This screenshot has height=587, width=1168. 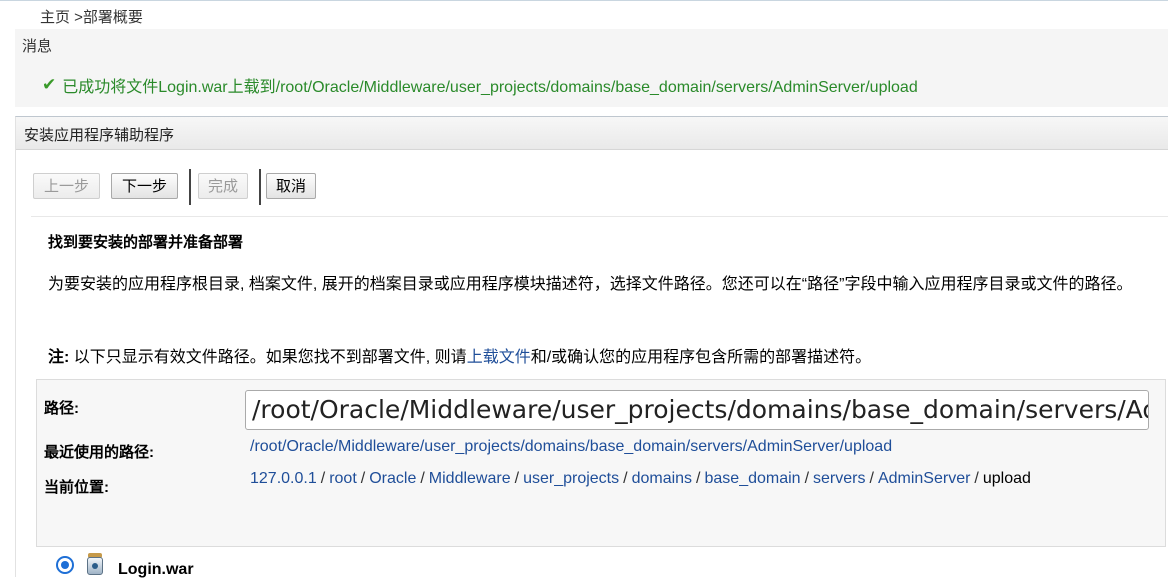 I want to click on checkmark-icon: ✔, so click(x=49, y=84).